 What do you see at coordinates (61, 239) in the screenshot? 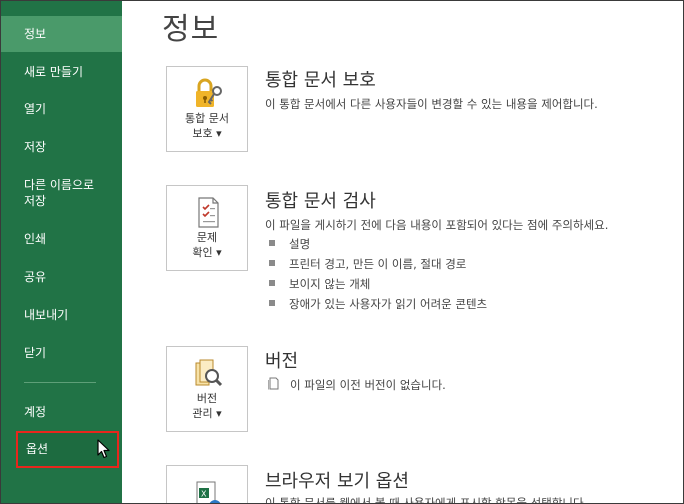
I see `nav-print: 인쇄` at bounding box center [61, 239].